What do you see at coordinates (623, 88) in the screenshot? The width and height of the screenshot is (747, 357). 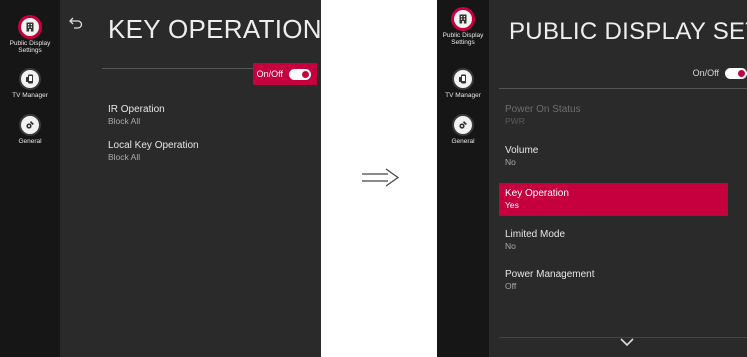 I see `divider` at bounding box center [623, 88].